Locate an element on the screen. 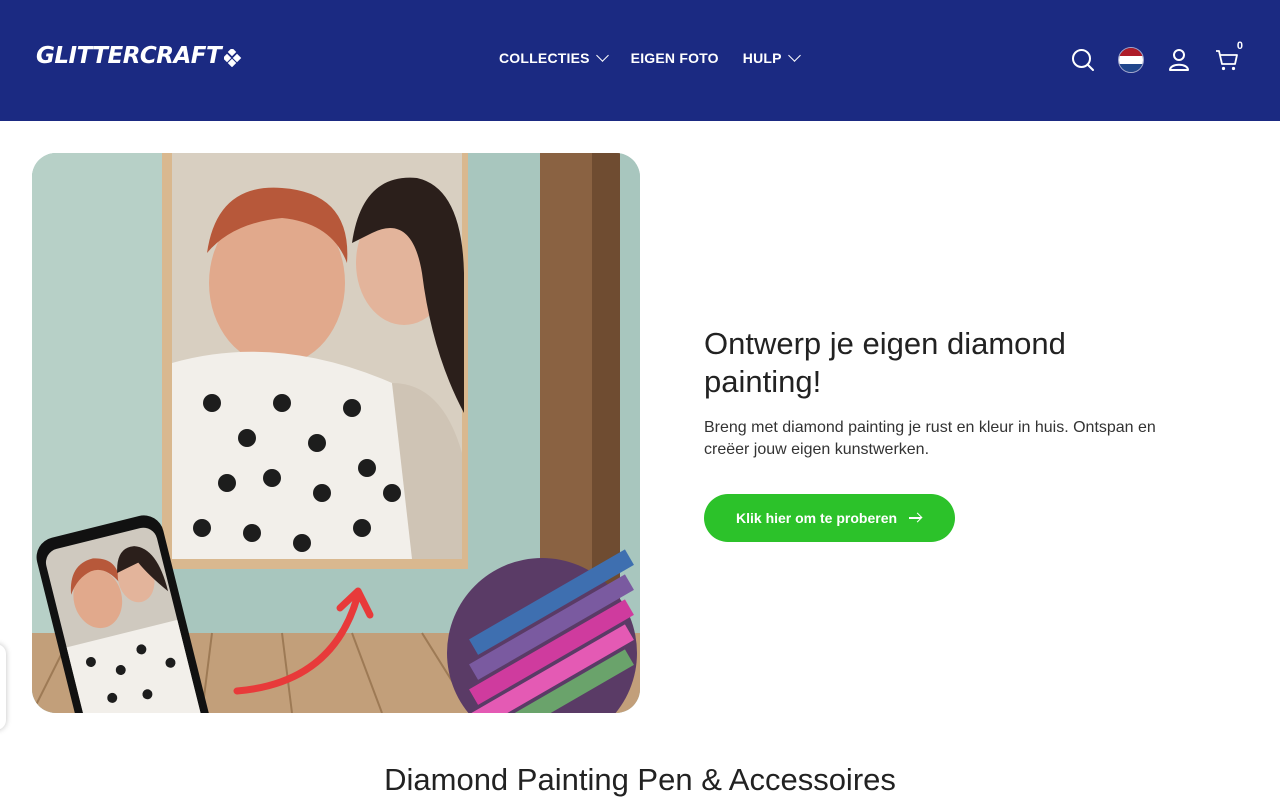 Image resolution: width=1280 pixels, height=800 pixels. logo: GLITTERCRAFT is located at coordinates (139, 56).